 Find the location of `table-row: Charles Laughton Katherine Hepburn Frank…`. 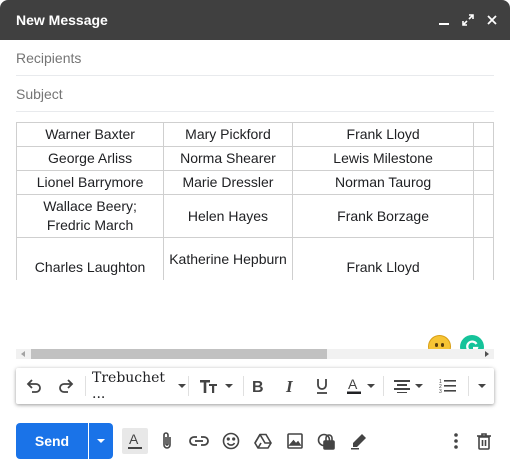

table-row: Charles Laughton Katherine Hepburn Frank… is located at coordinates (255, 258).